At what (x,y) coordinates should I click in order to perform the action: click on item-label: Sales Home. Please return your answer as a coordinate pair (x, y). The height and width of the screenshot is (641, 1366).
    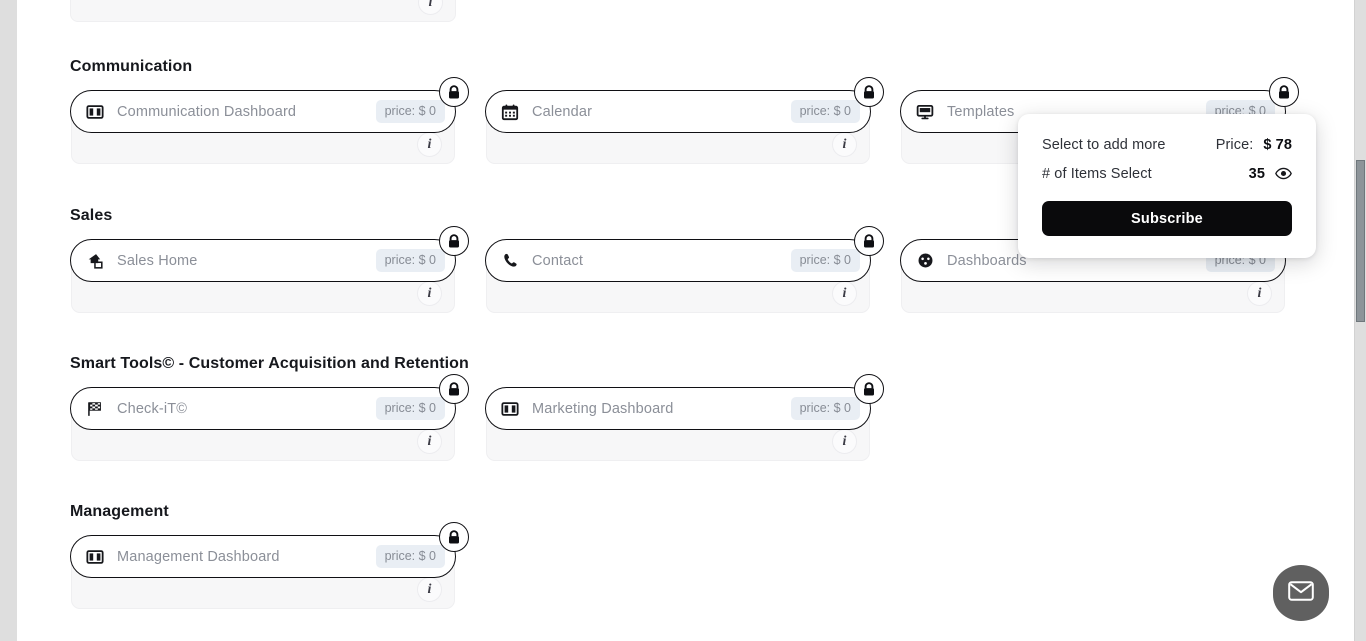
    Looking at the image, I should click on (157, 260).